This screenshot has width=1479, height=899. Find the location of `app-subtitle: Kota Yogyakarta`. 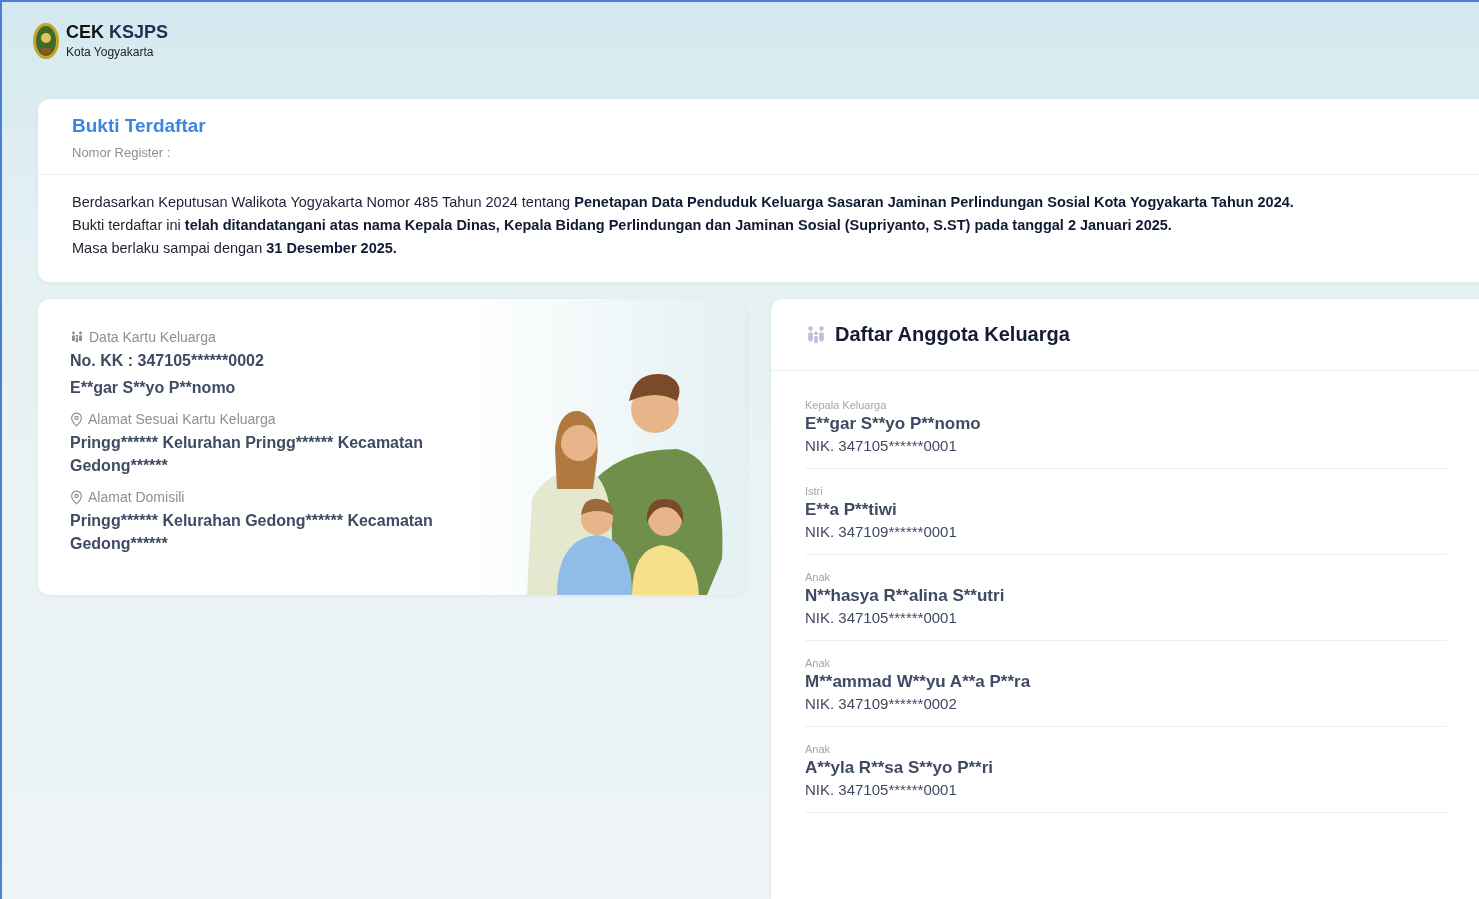

app-subtitle: Kota Yogyakarta is located at coordinates (110, 52).